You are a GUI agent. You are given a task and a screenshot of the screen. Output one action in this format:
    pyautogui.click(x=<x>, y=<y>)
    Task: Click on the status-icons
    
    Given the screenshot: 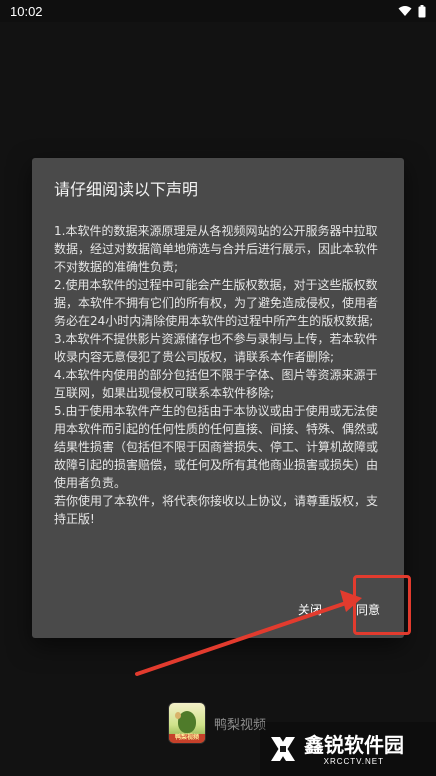 What is the action you would take?
    pyautogui.click(x=412, y=11)
    